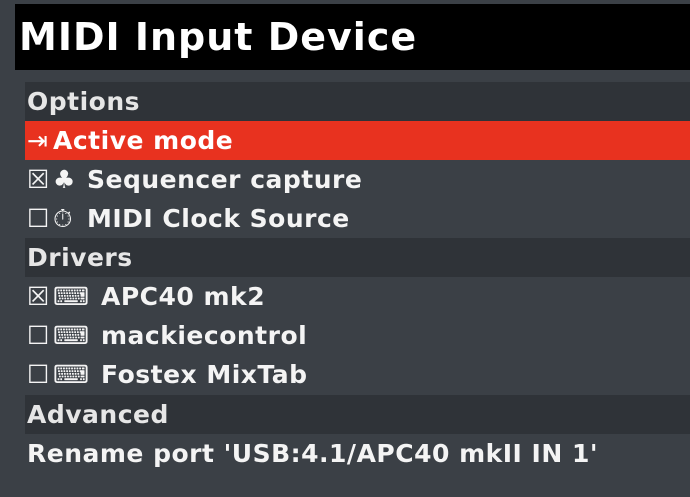  What do you see at coordinates (357, 218) in the screenshot?
I see `menu-item-midi-clock-source: ☐ ⏱ MIDI Clock Source` at bounding box center [357, 218].